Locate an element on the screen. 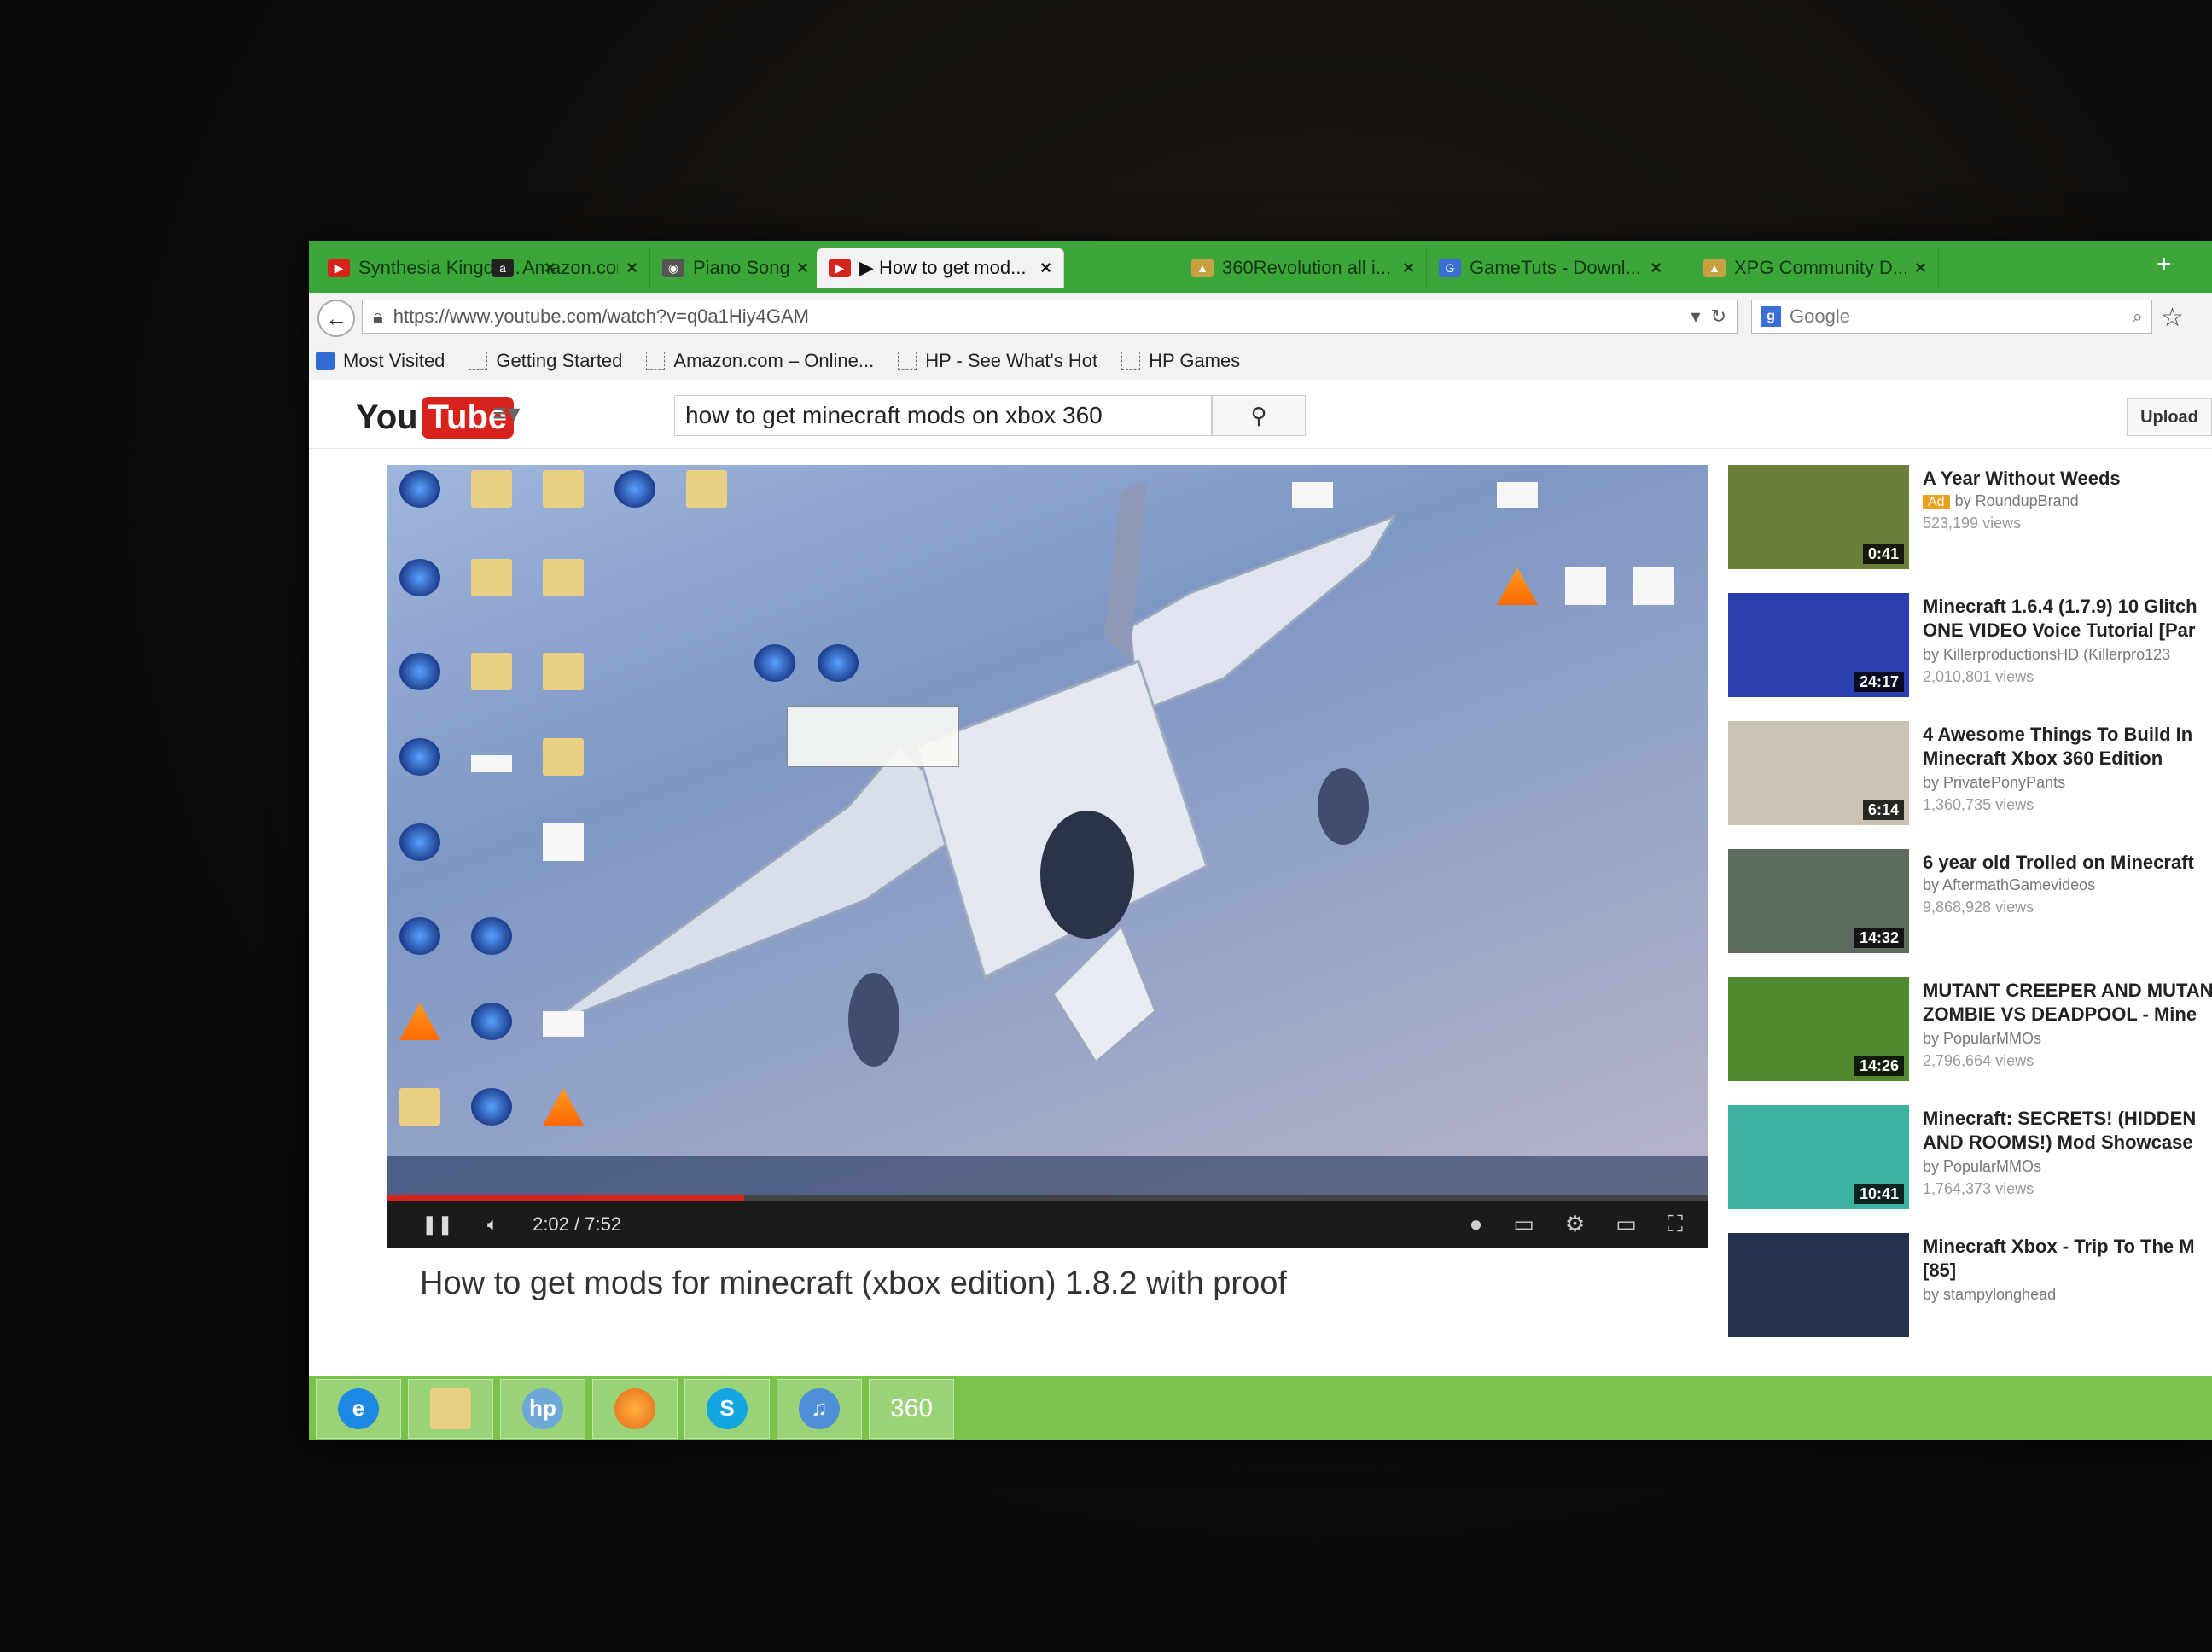 Image resolution: width=2212 pixels, height=1652 pixels. youtube-search-button: ⚲ is located at coordinates (1259, 415).